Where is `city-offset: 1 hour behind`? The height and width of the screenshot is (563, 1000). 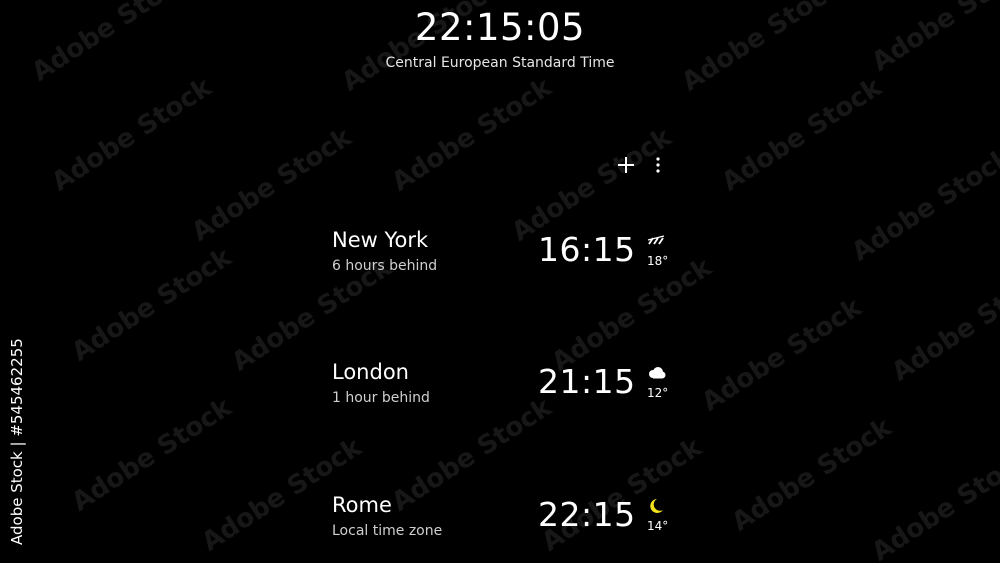
city-offset: 1 hour behind is located at coordinates (381, 398).